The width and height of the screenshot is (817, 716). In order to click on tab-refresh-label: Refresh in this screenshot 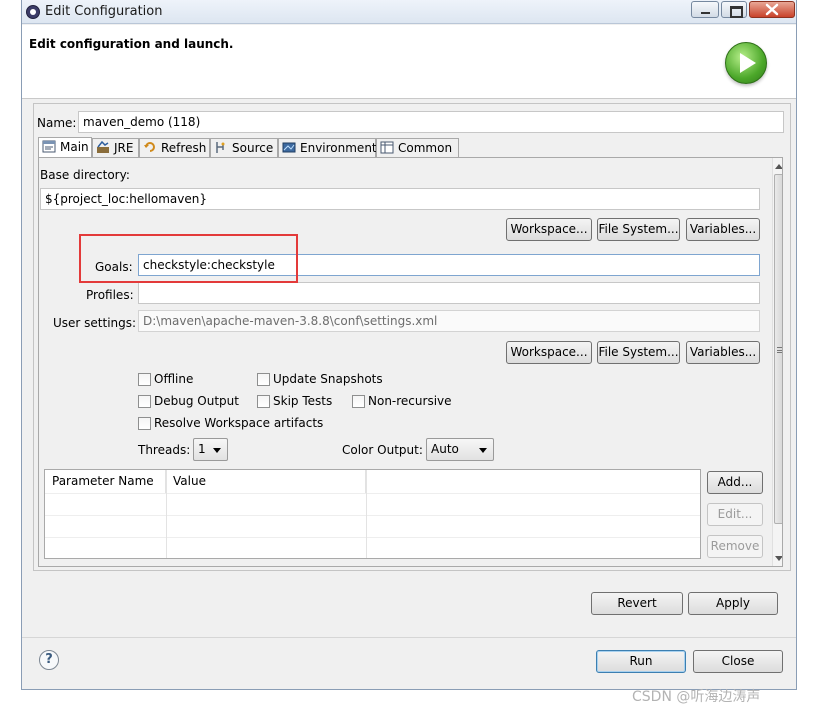, I will do `click(184, 148)`.